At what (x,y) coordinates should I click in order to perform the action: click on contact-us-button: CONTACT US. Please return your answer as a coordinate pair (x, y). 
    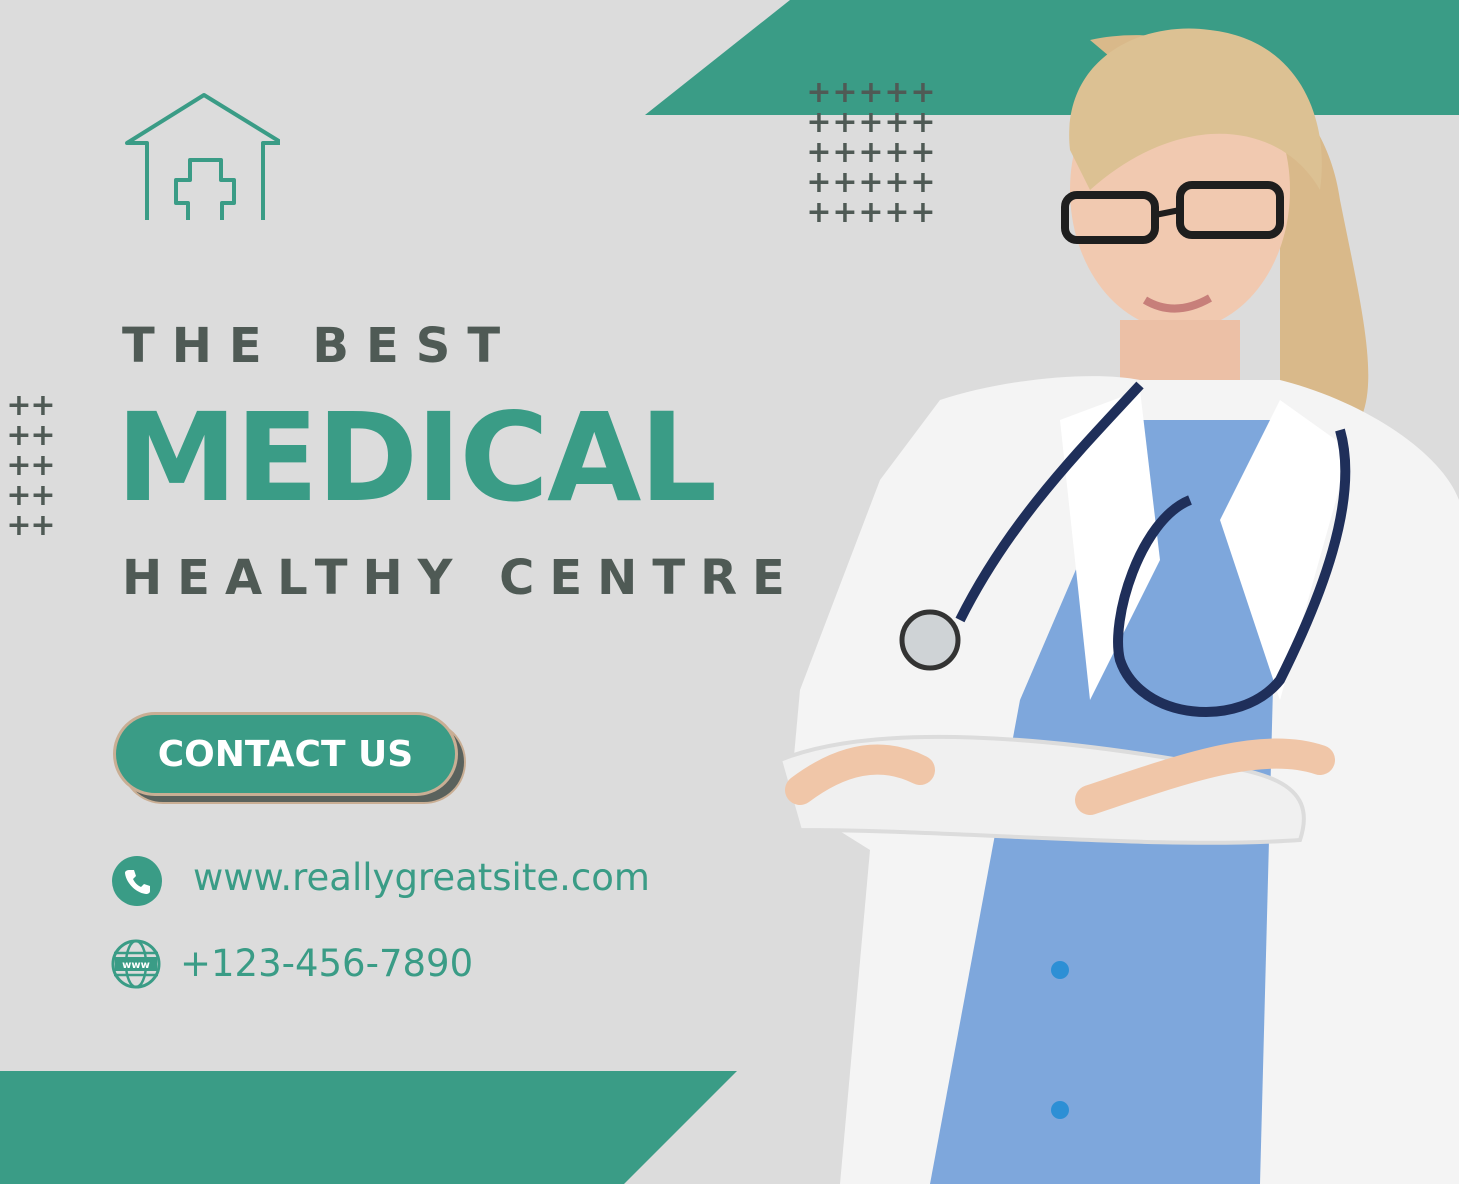
    Looking at the image, I should click on (285, 754).